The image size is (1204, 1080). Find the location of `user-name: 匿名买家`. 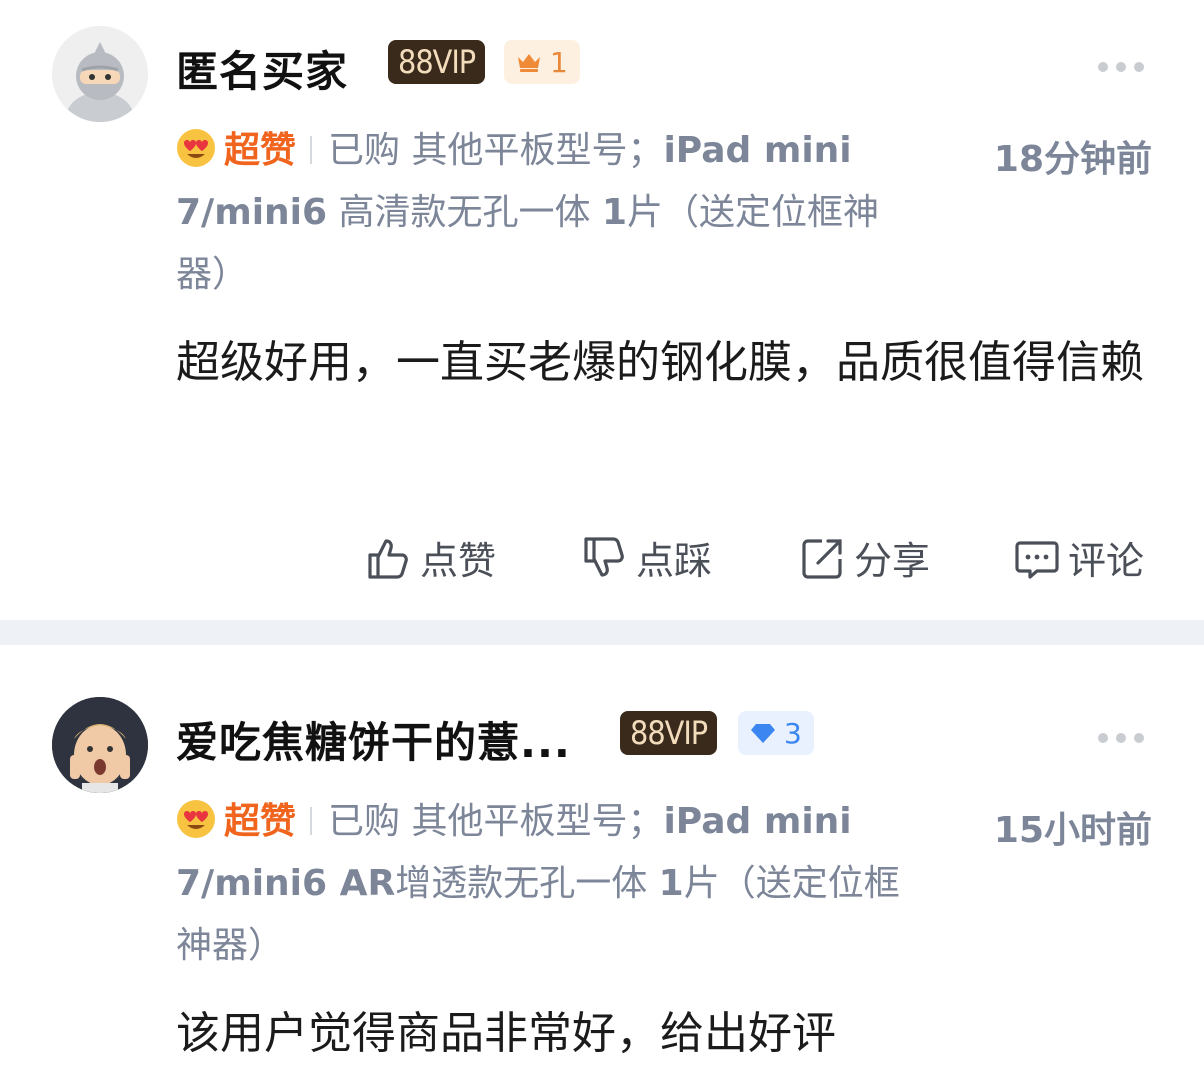

user-name: 匿名买家 is located at coordinates (262, 68).